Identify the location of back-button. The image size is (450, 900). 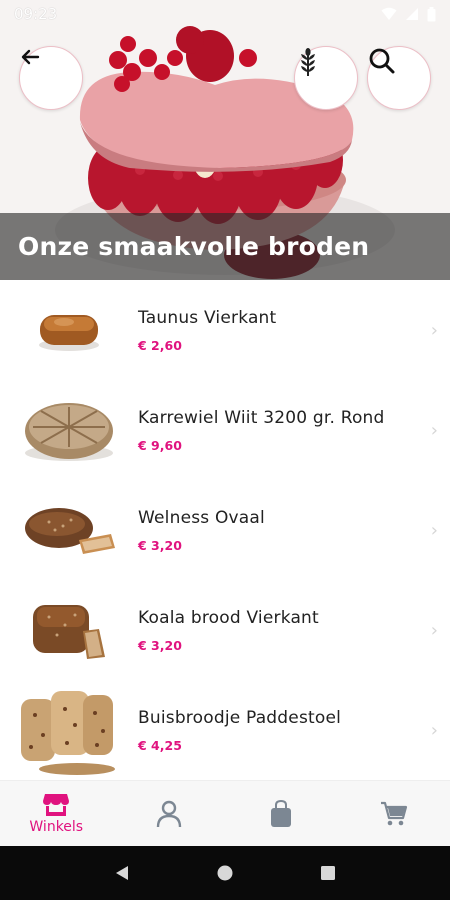
(51, 78).